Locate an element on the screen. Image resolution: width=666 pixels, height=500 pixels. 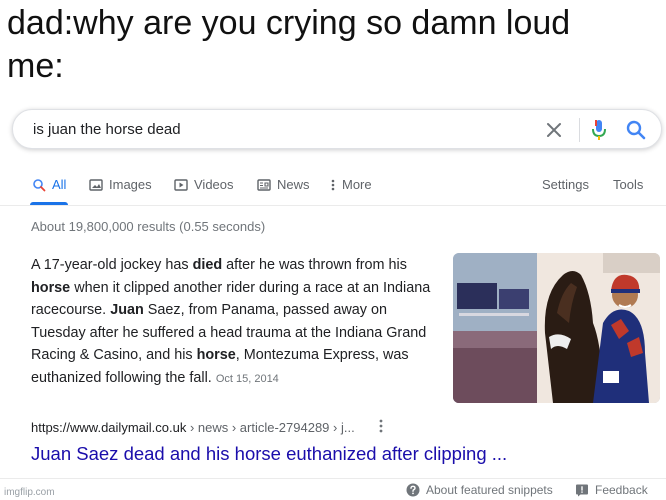
tab-label: All is located at coordinates (59, 184).